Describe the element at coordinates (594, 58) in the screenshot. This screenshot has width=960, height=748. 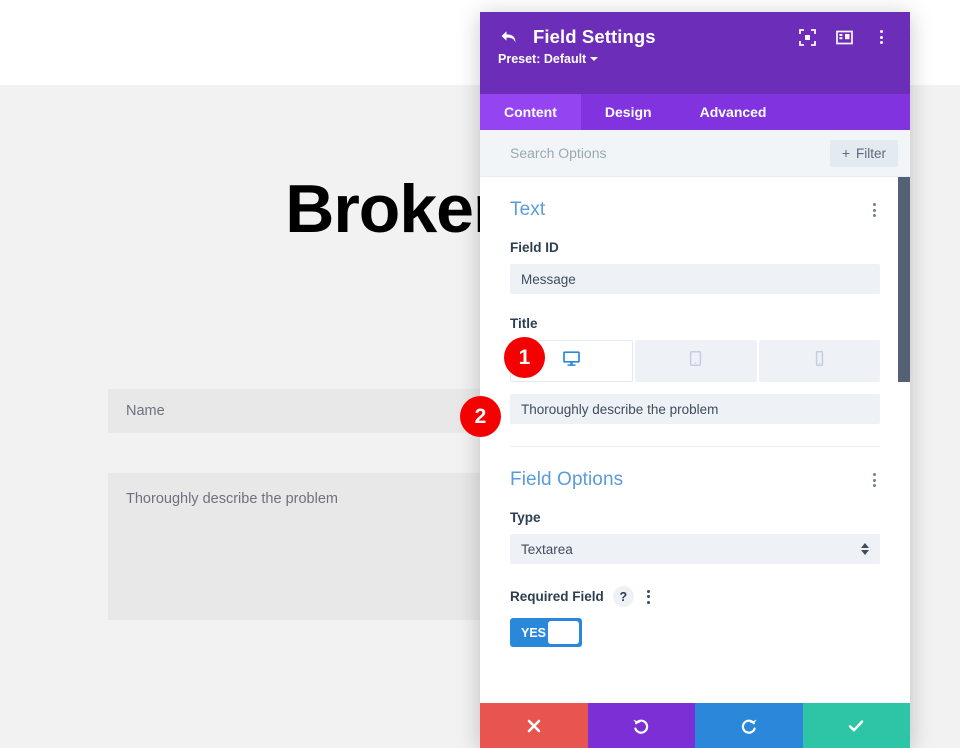
I see `chevron-down-icon` at that location.